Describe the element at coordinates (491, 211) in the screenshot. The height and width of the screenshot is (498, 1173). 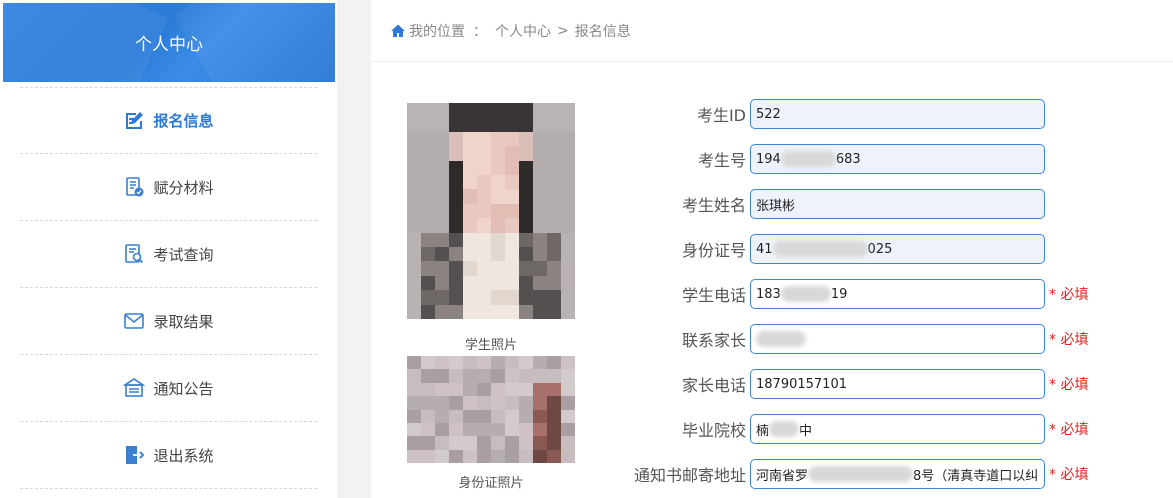
I see `student-photo` at that location.